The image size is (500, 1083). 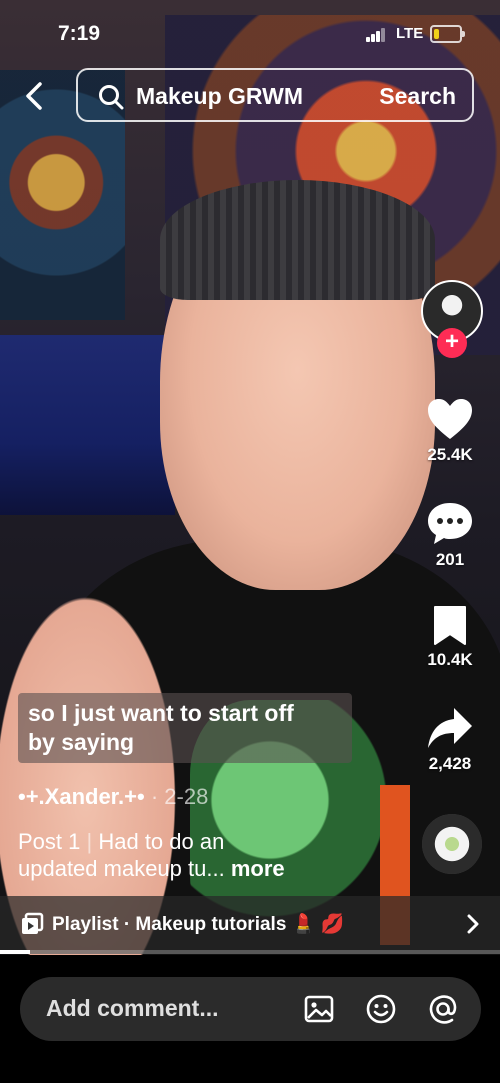 What do you see at coordinates (417, 96) in the screenshot?
I see `search-button: Search` at bounding box center [417, 96].